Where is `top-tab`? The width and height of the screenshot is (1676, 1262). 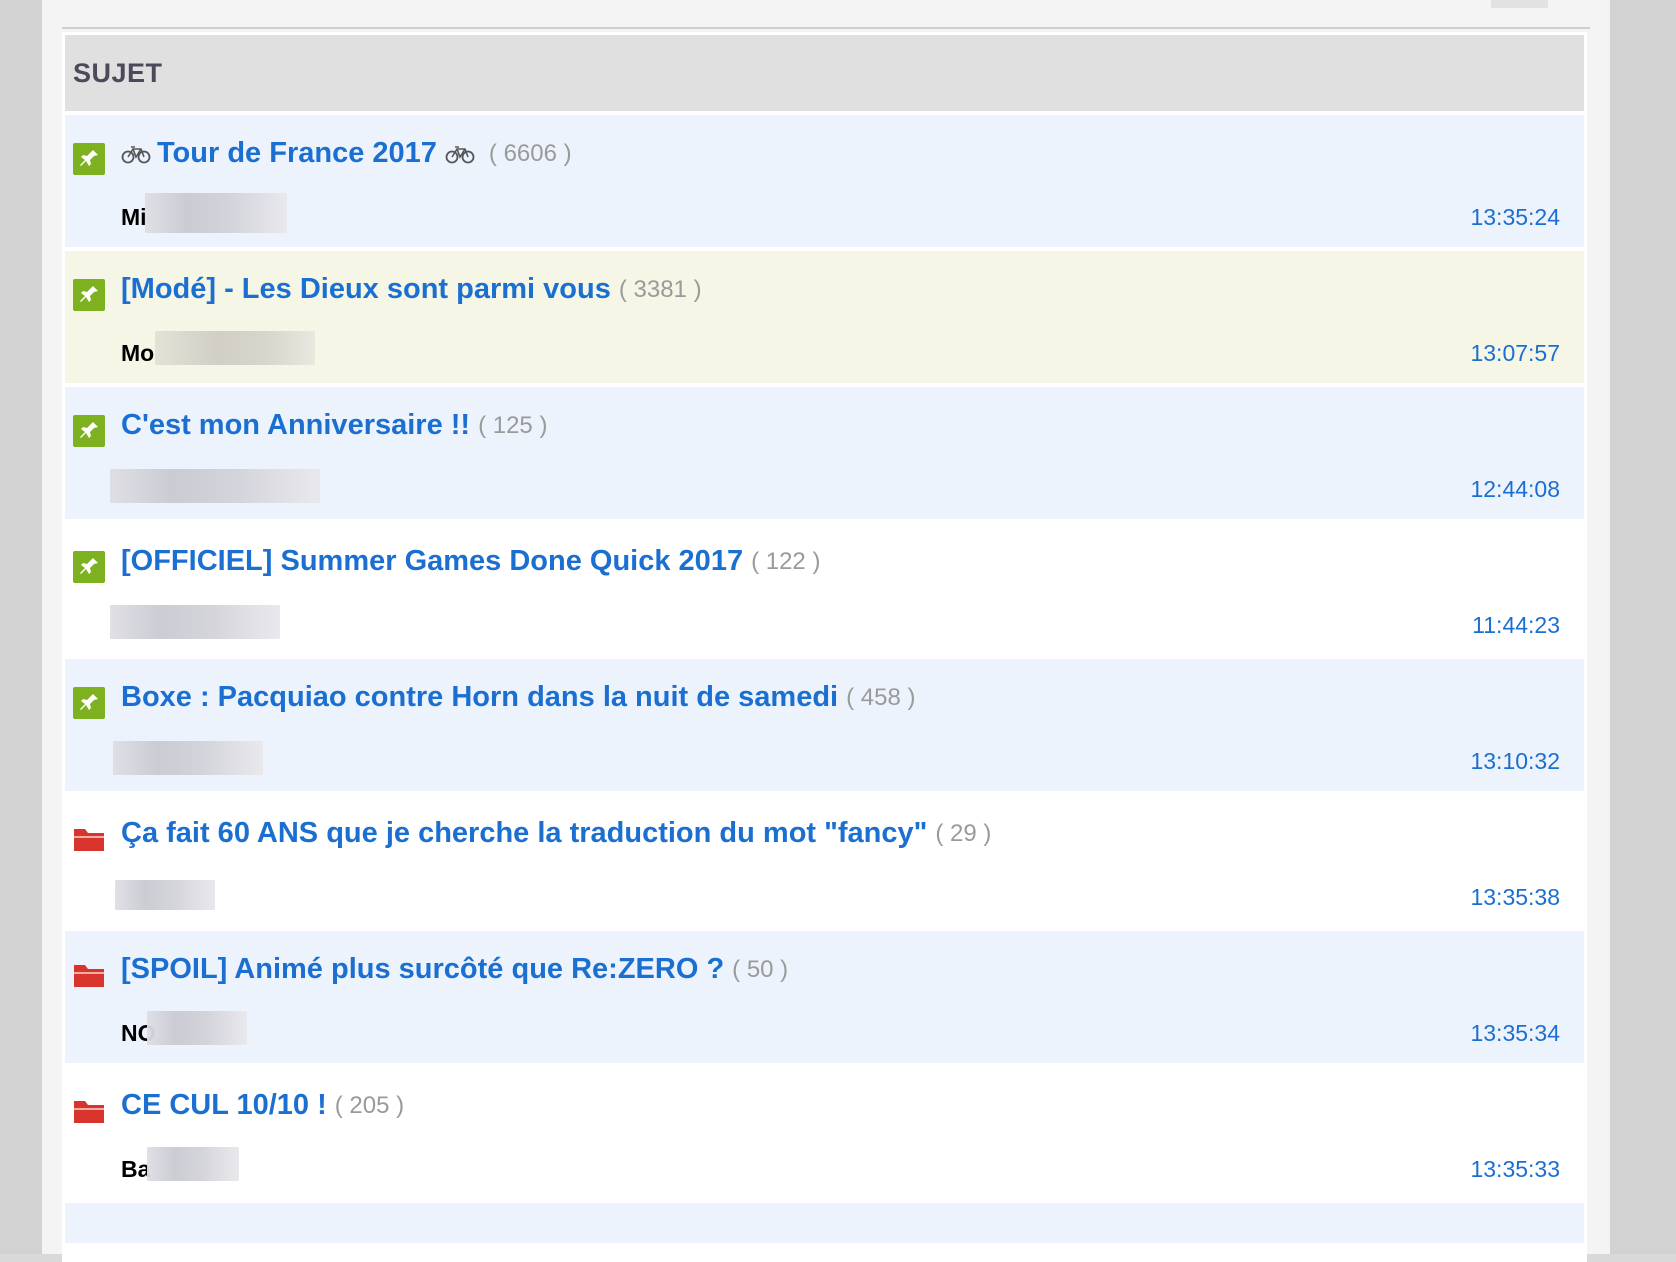 top-tab is located at coordinates (1519, 4).